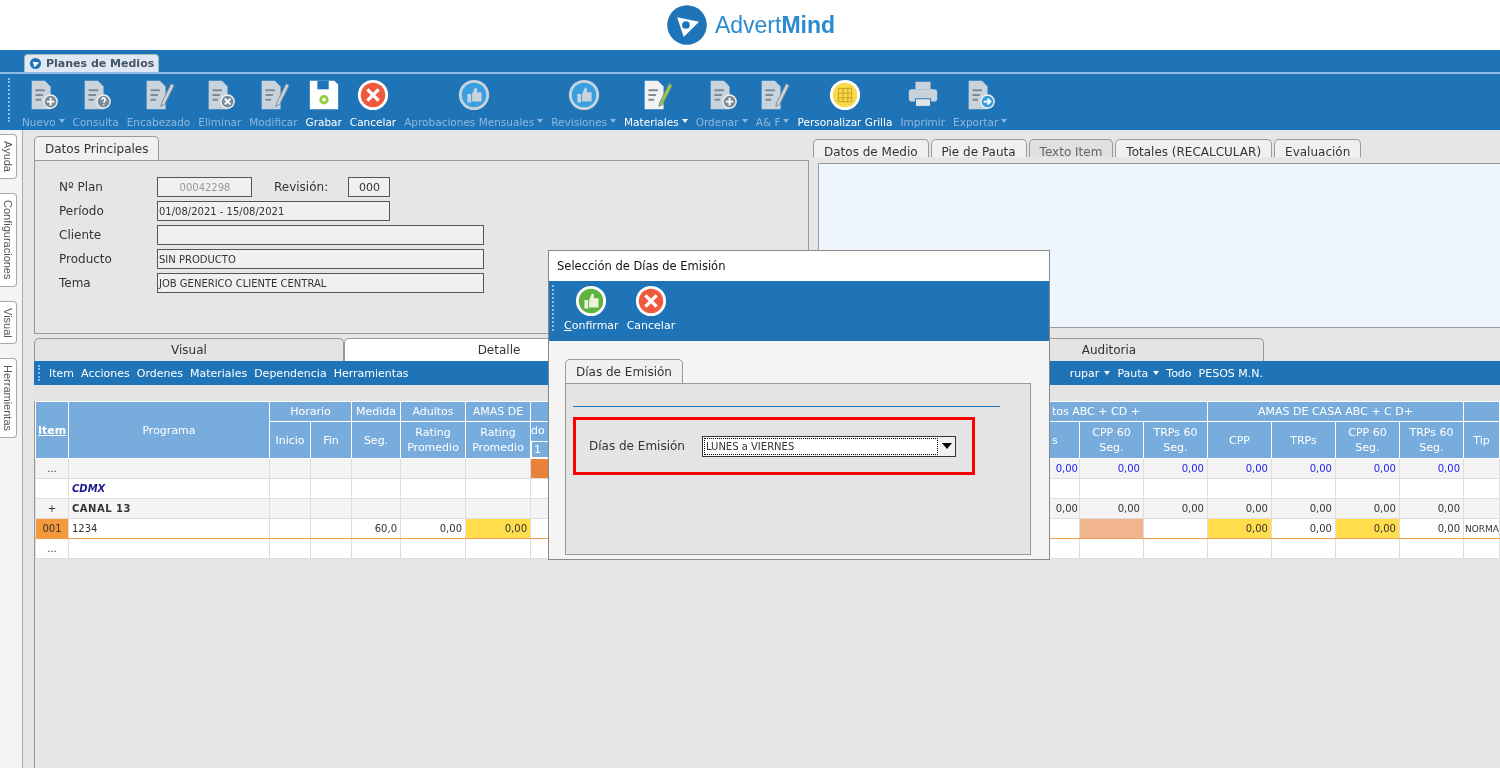 The image size is (1500, 768). I want to click on column-group-header: Horario, so click(310, 411).